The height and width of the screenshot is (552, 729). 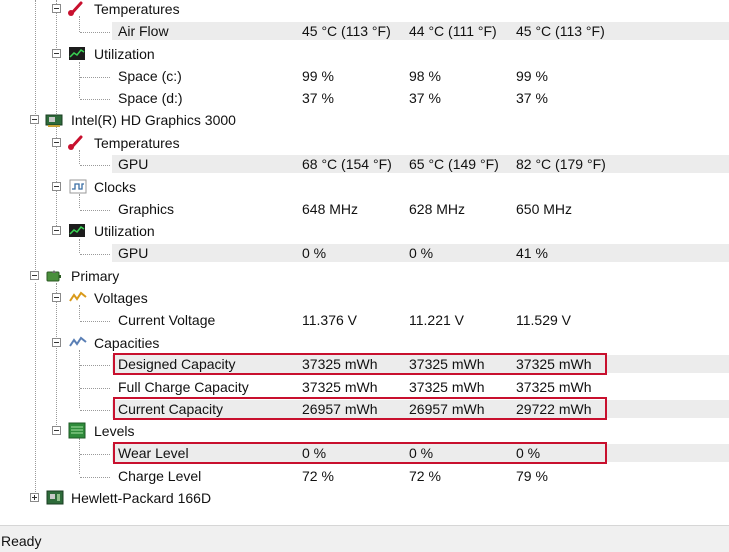 I want to click on value-max: 79 %, so click(x=532, y=476).